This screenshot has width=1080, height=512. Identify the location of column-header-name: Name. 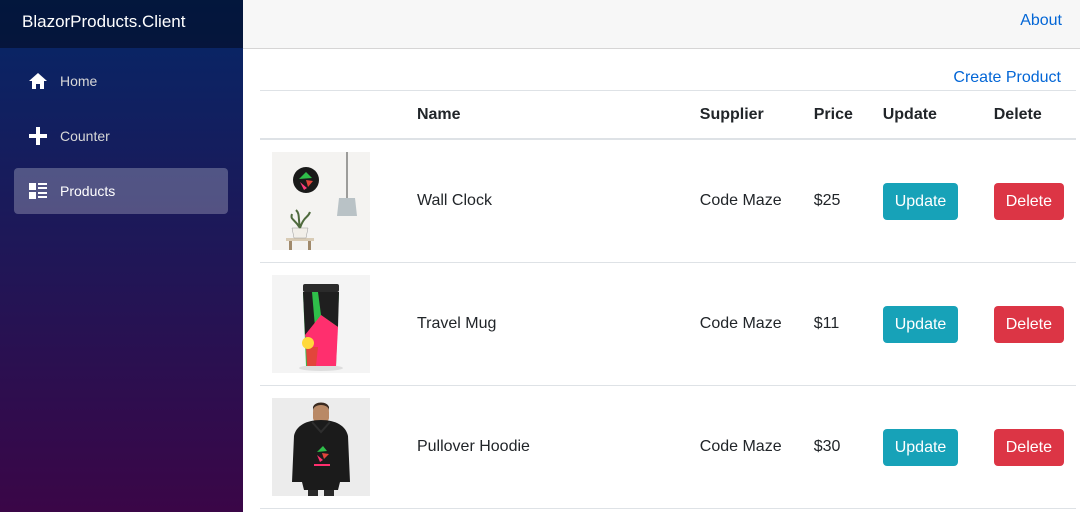
(546, 115).